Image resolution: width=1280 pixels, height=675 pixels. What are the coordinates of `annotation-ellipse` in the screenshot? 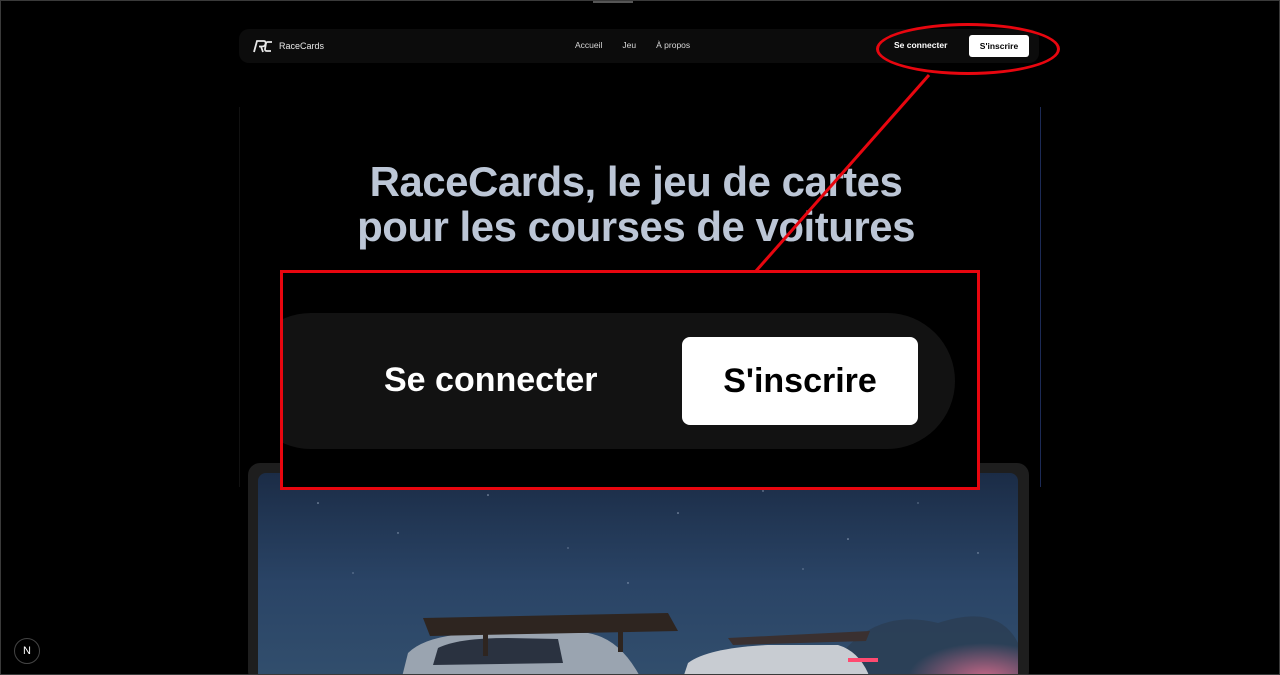 It's located at (968, 49).